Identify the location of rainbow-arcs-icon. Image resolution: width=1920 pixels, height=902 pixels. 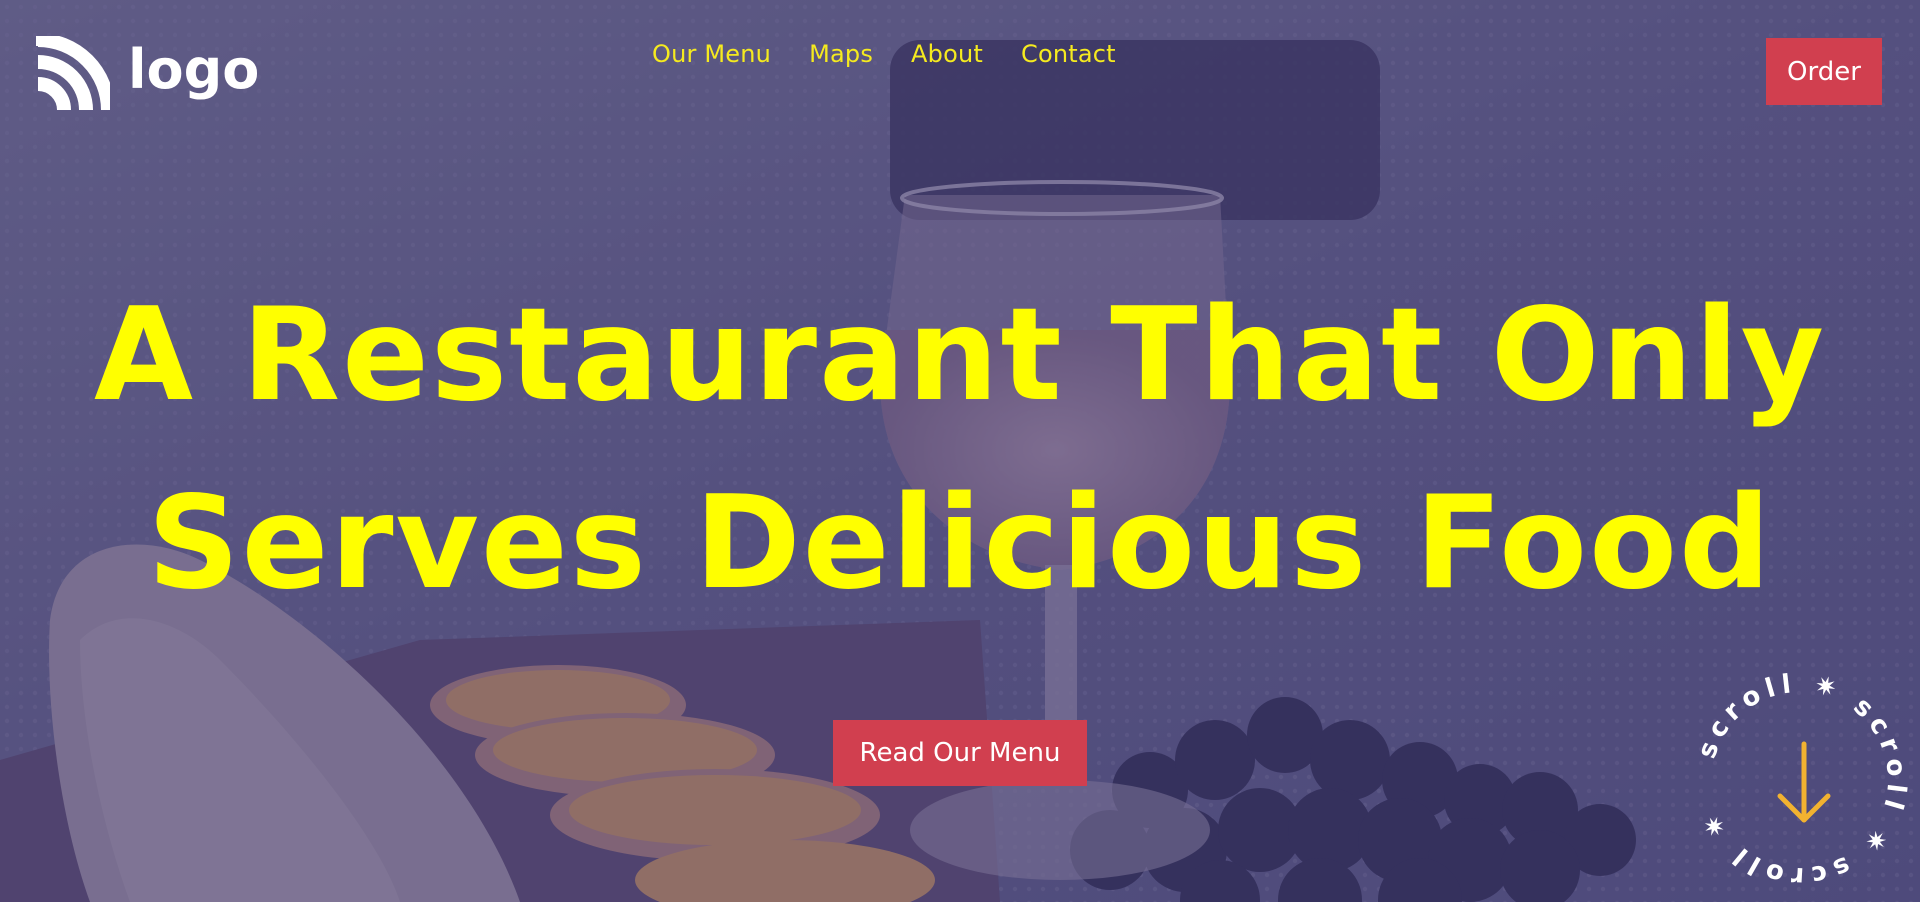
(73, 73).